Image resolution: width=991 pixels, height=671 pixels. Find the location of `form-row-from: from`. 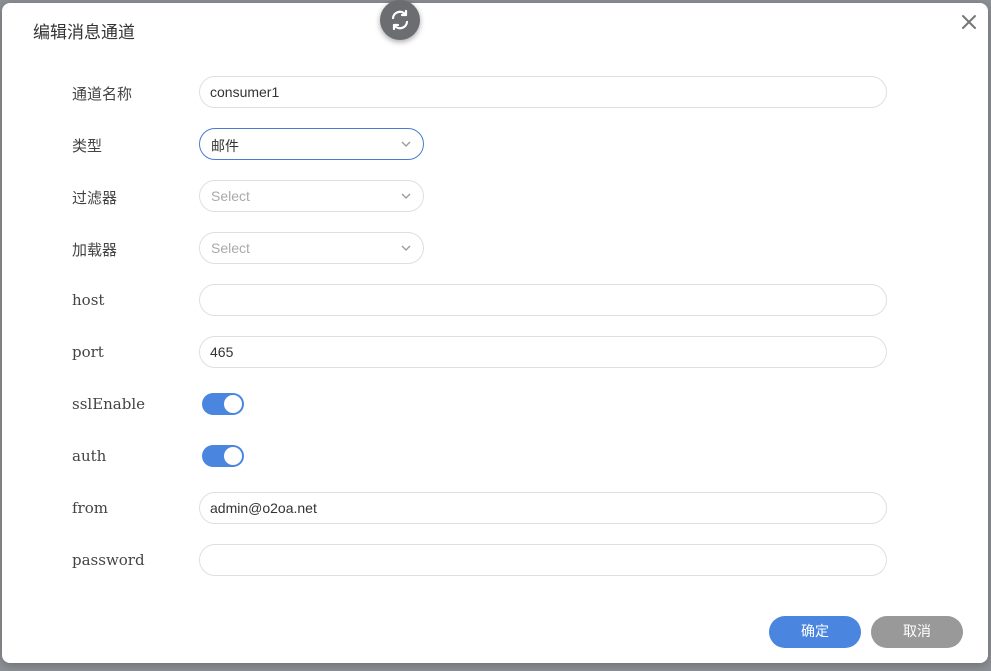

form-row-from: from is located at coordinates (495, 508).